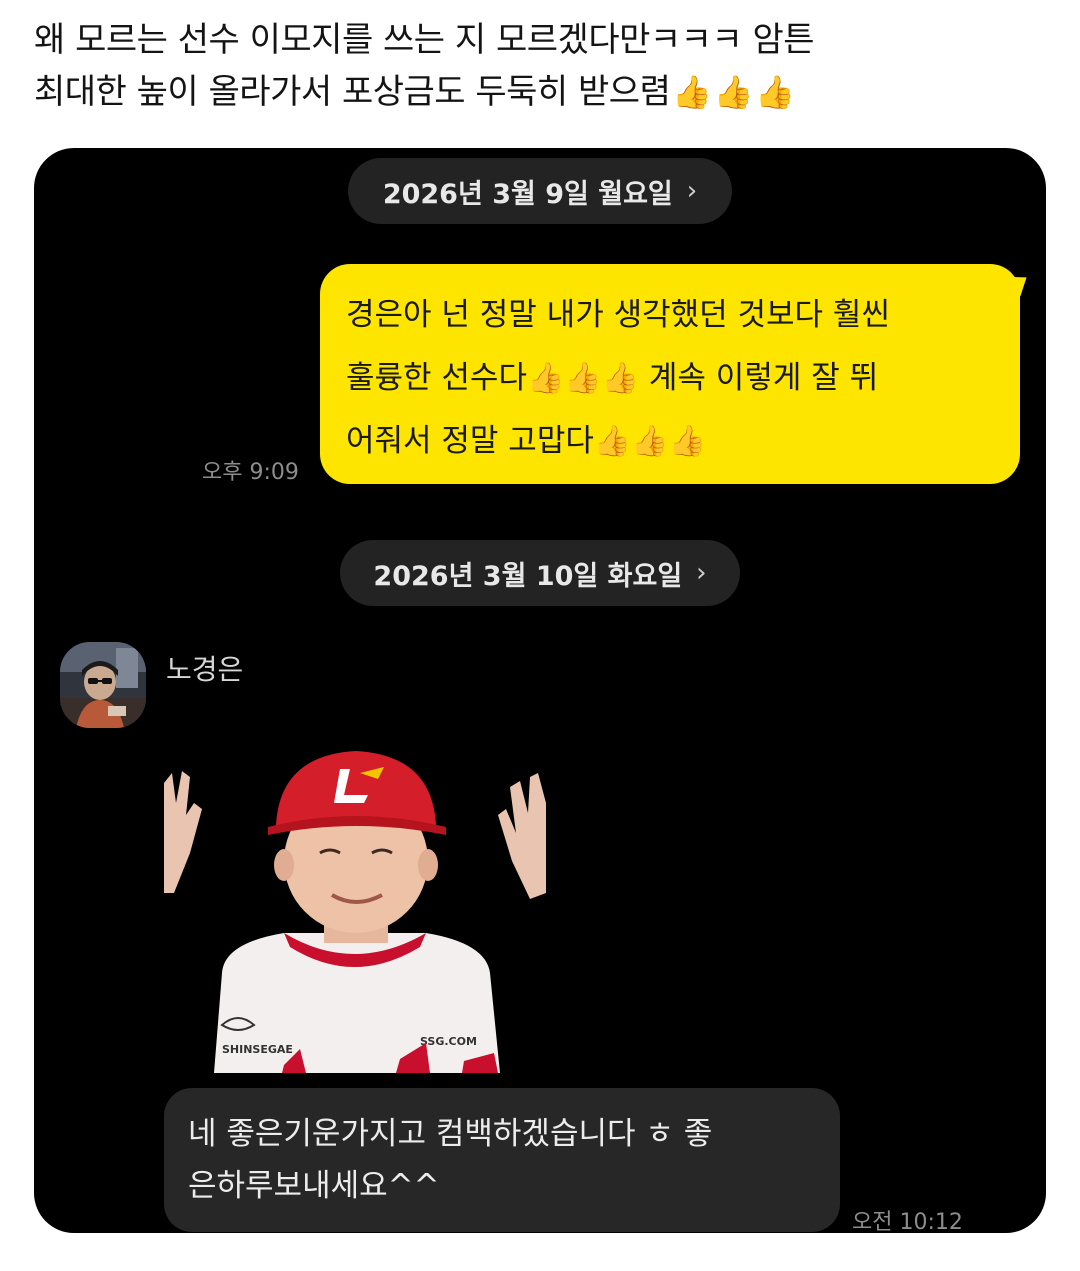 Image resolution: width=1080 pixels, height=1271 pixels. Describe the element at coordinates (448, 1041) in the screenshot. I see `sticker-label-ssgcom: SSG.COM` at that location.